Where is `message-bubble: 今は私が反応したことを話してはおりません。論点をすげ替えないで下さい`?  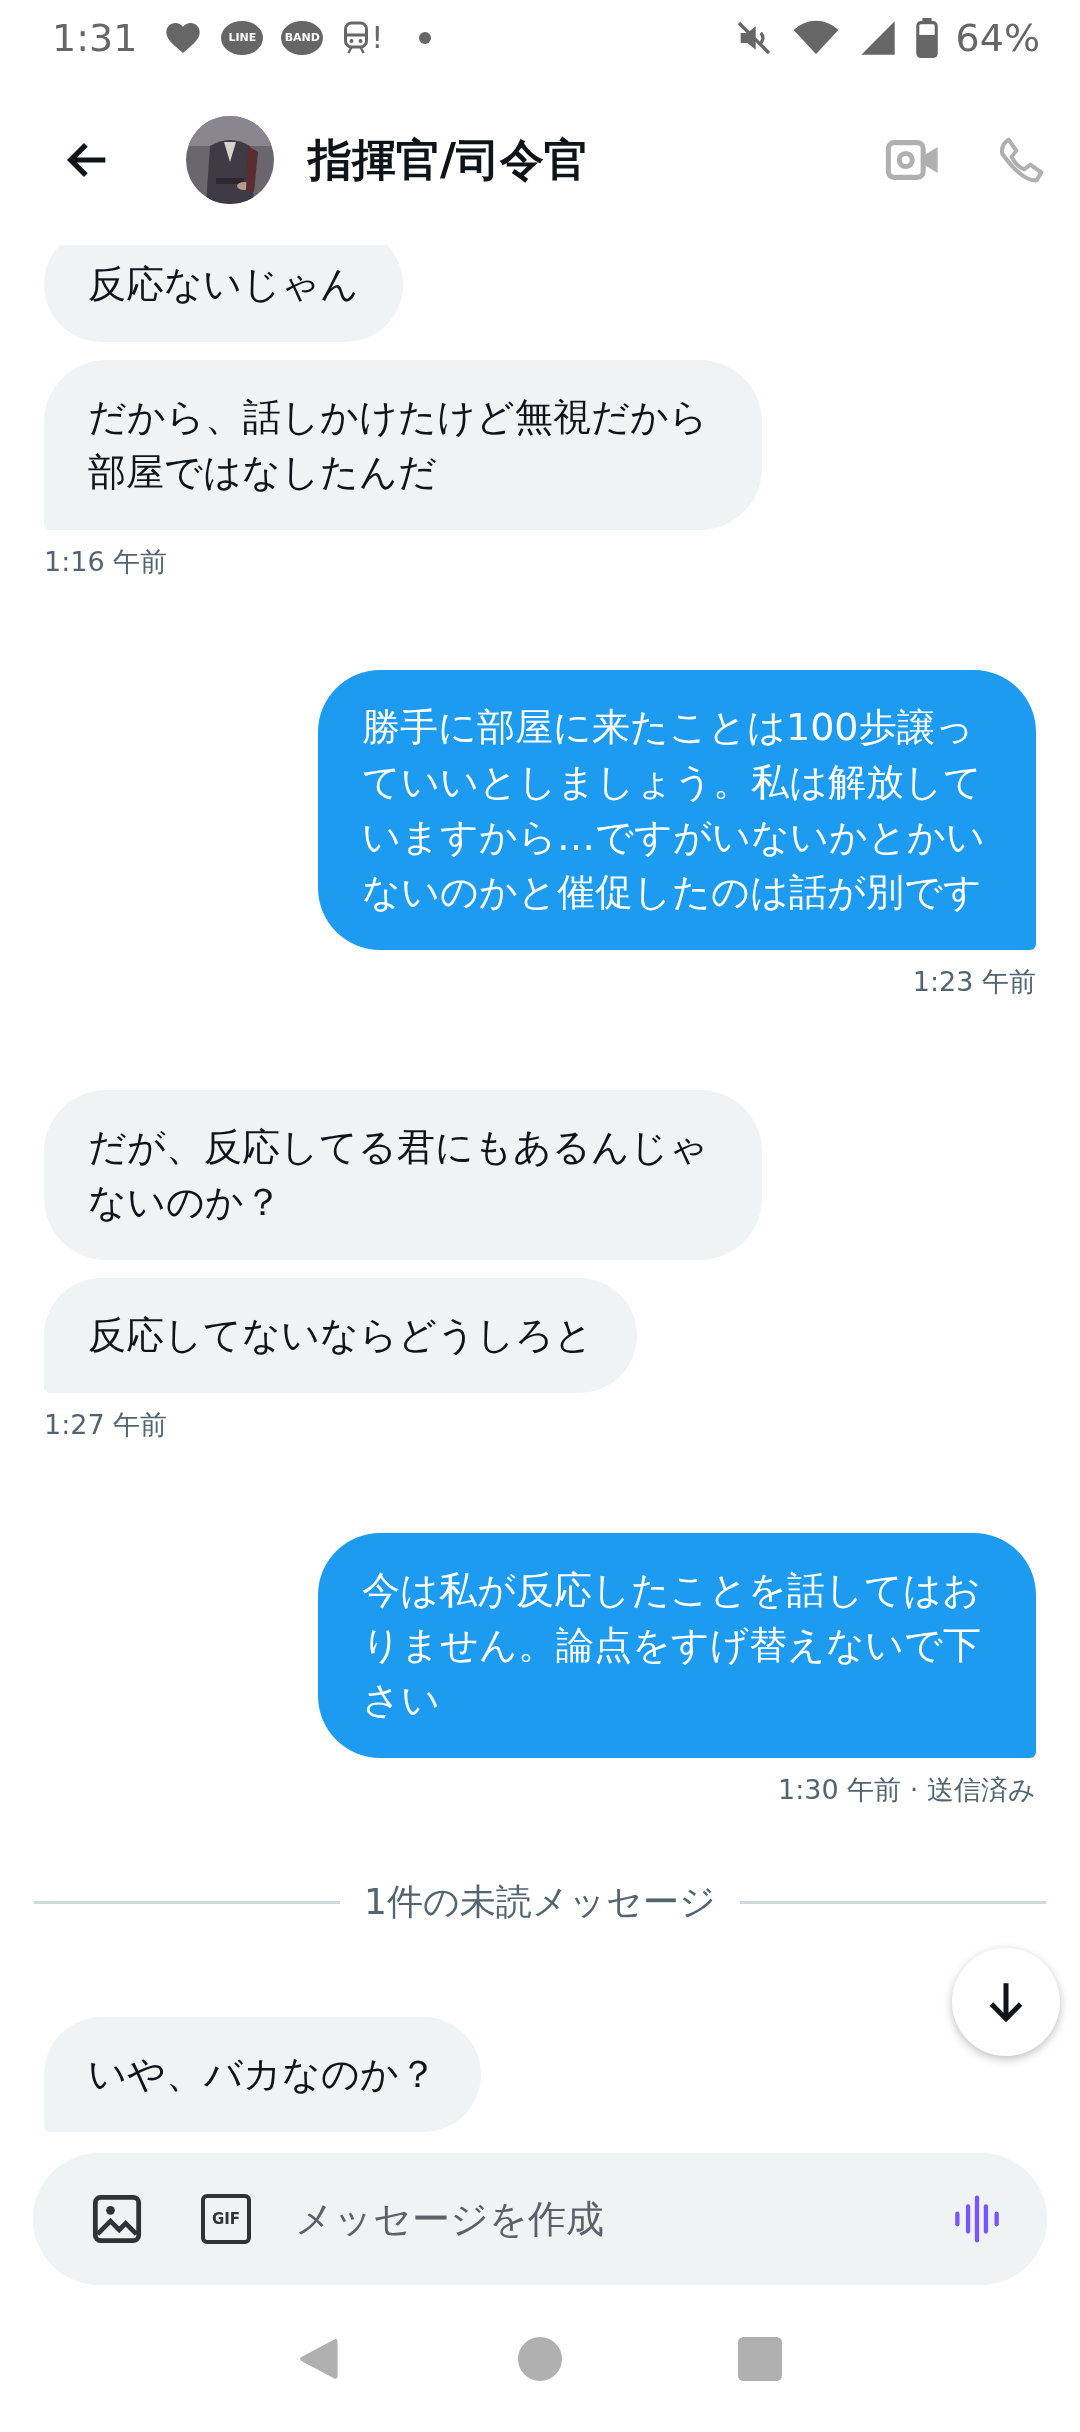 message-bubble: 今は私が反応したことを話してはおりません。論点をすげ替えないで下さい is located at coordinates (677, 1645).